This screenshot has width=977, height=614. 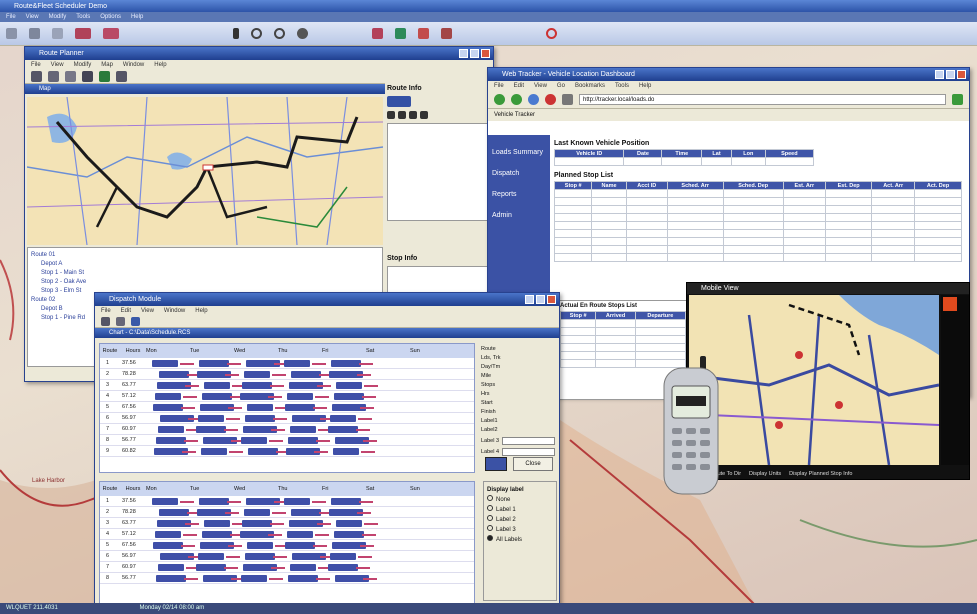 I want to click on route-icon, so click(x=111, y=33).